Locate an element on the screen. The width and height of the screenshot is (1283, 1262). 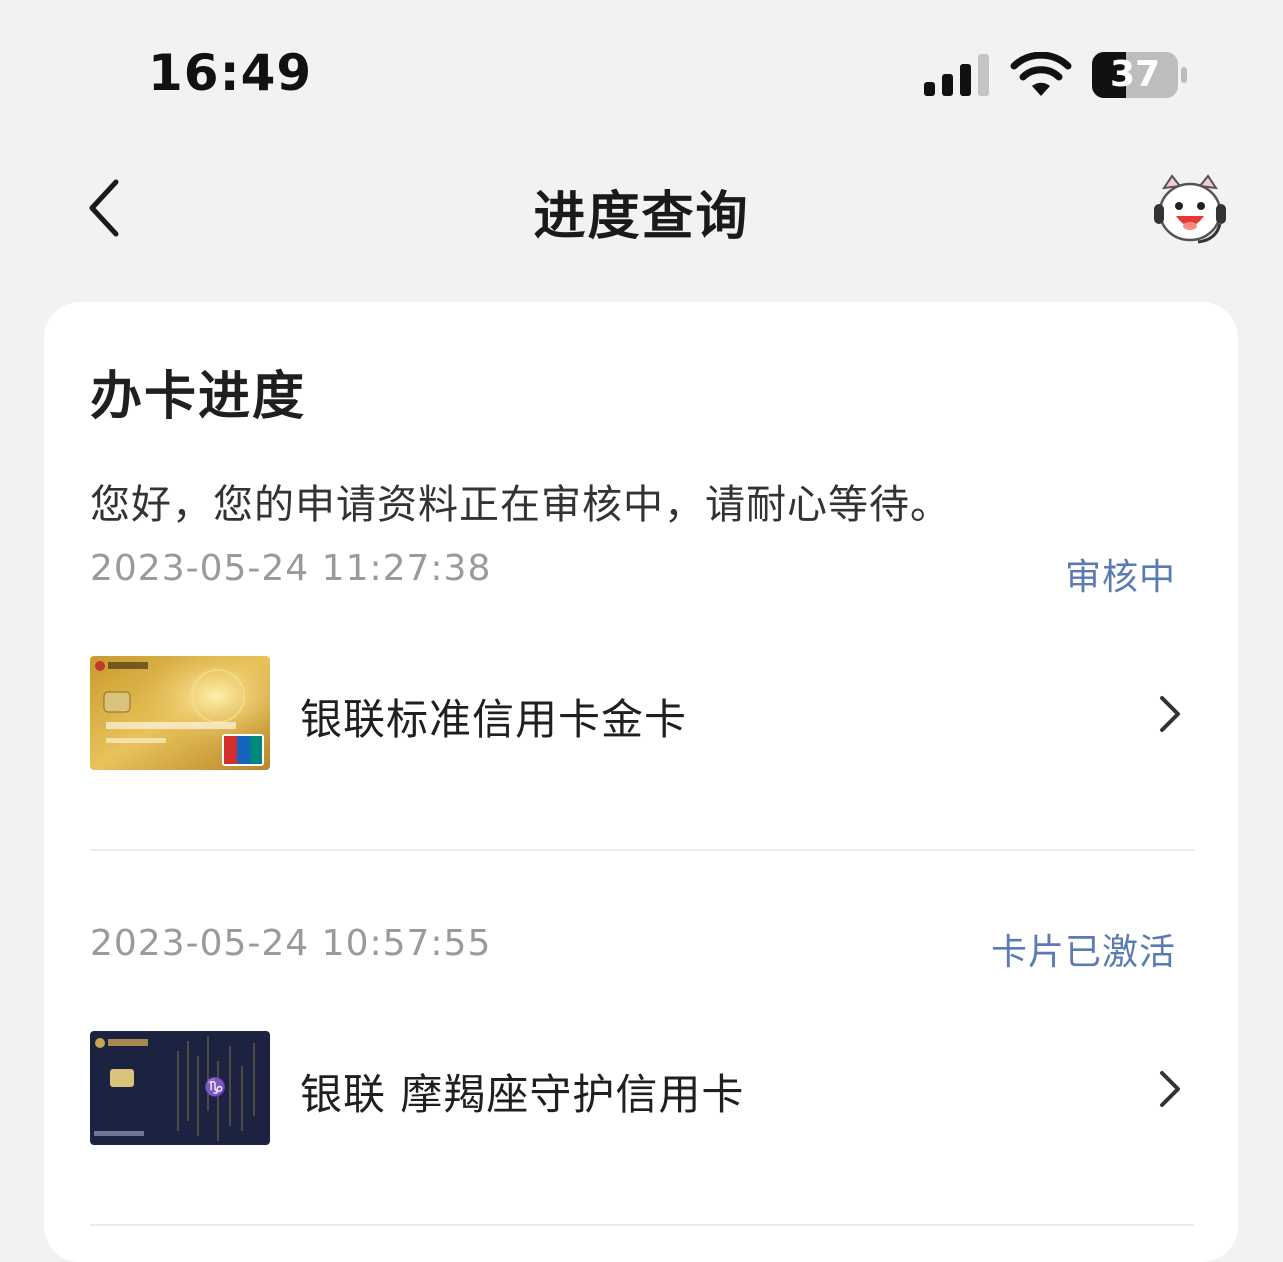
status-time: 16:49 is located at coordinates (230, 73).